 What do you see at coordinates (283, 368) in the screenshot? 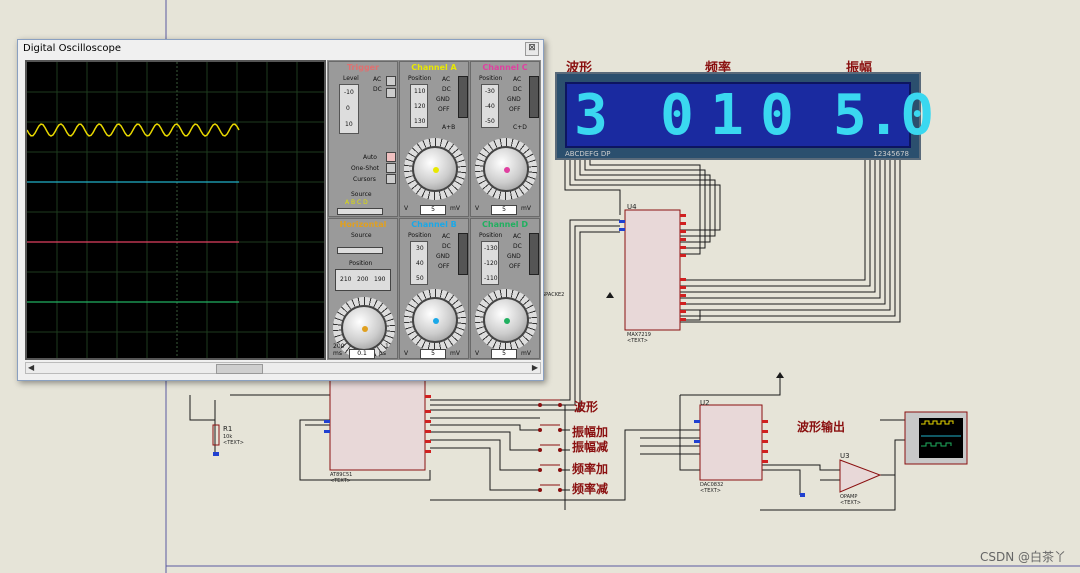
I see `horizontal-scrollbar: ◀ ▶` at bounding box center [283, 368].